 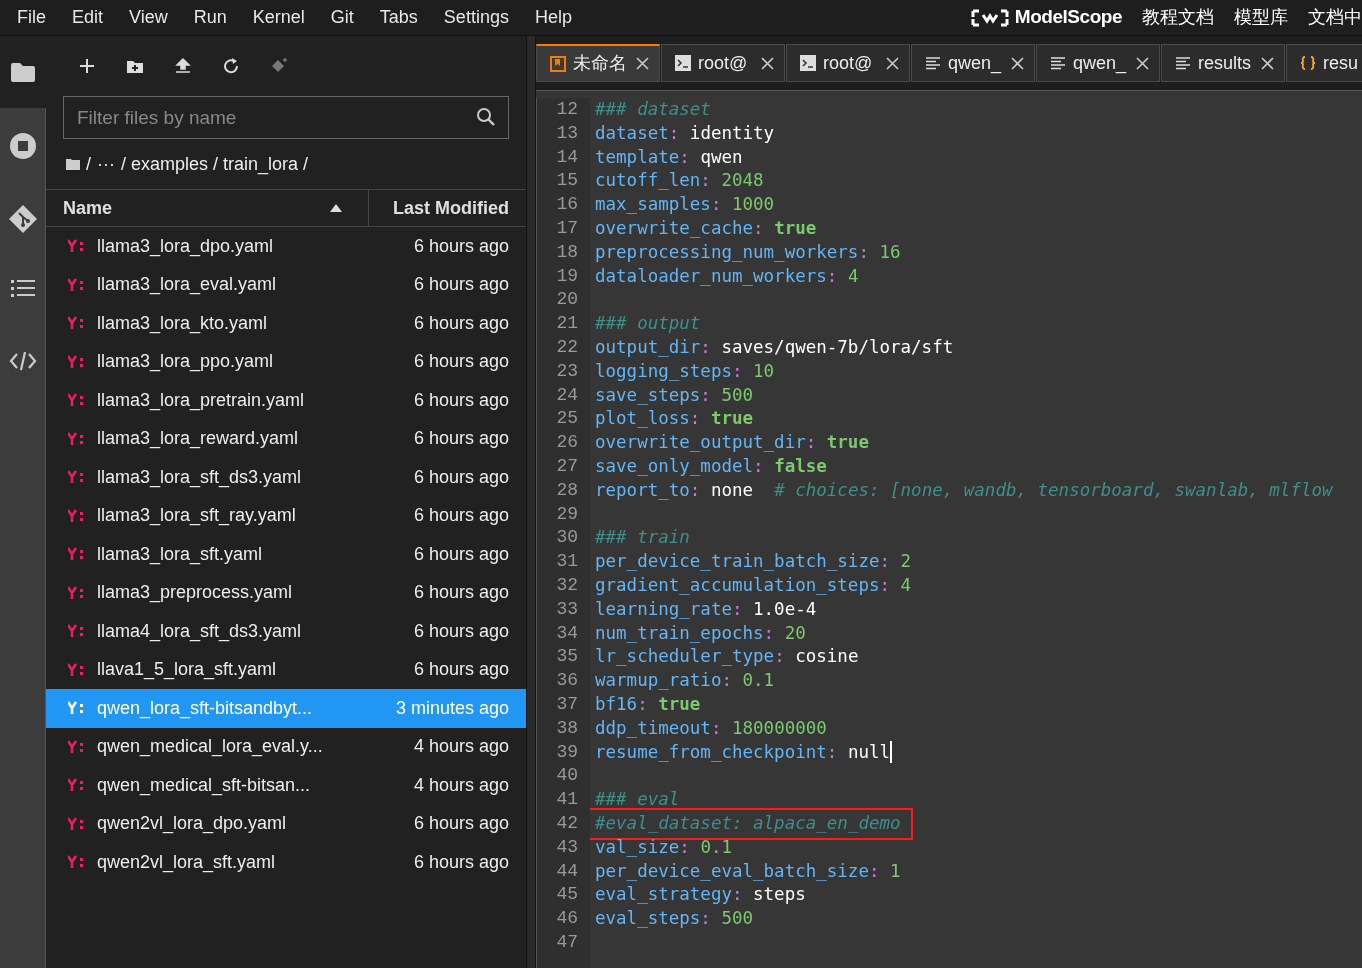 What do you see at coordinates (88, 164) in the screenshot?
I see `breadcrumb: /` at bounding box center [88, 164].